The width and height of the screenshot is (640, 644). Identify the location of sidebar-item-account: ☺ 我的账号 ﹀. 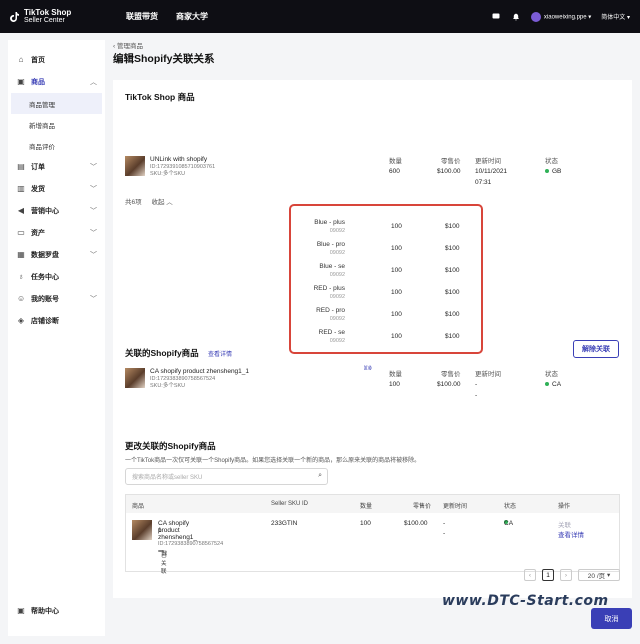
(56, 299).